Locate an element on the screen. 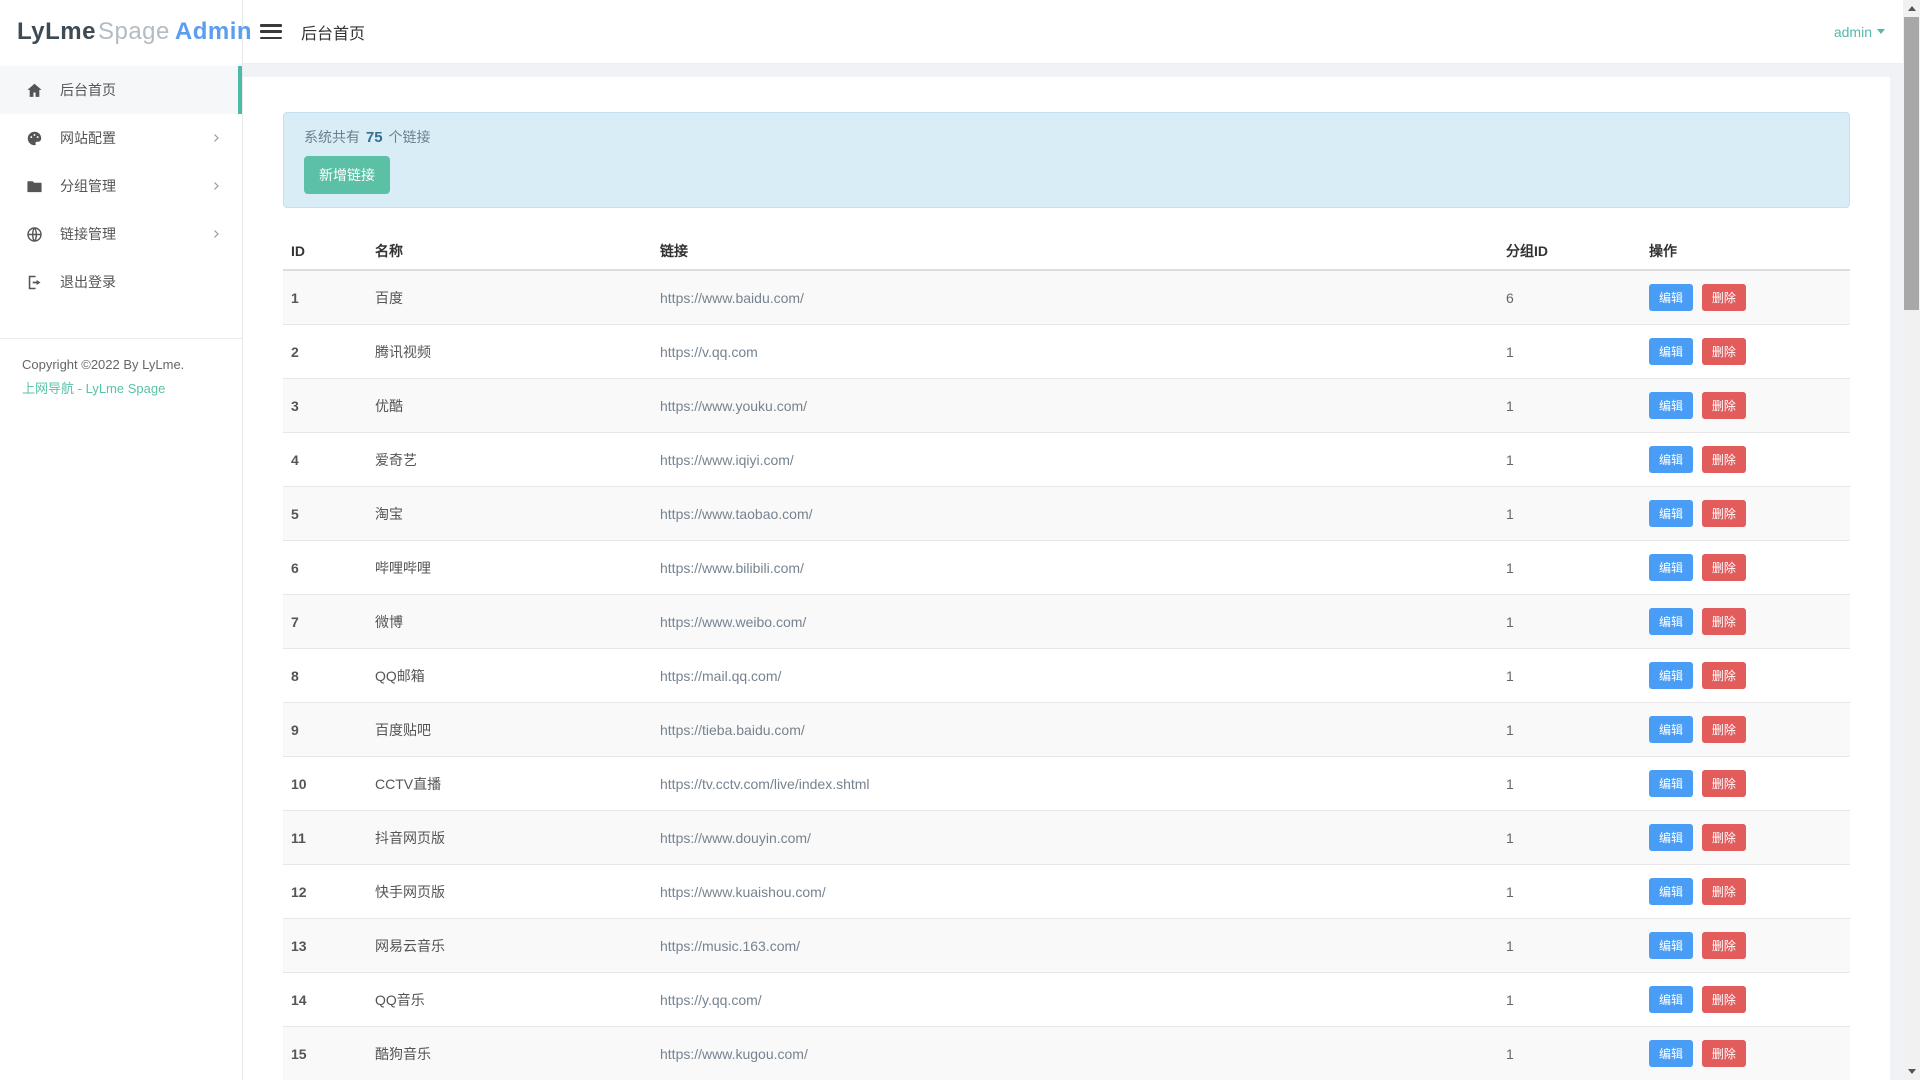 The image size is (1920, 1080). cell-name: 酷狗音乐 is located at coordinates (509, 1053).